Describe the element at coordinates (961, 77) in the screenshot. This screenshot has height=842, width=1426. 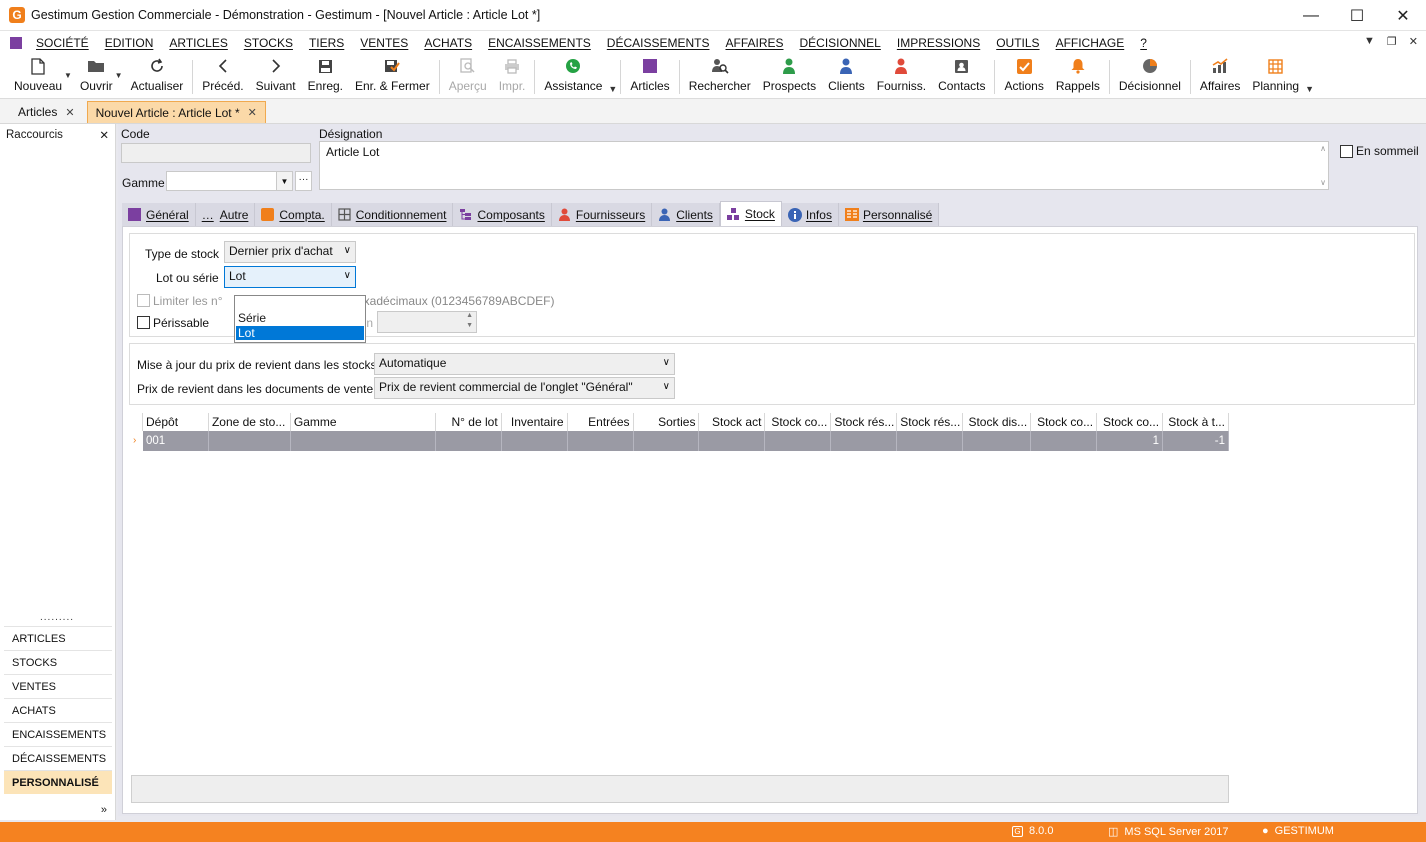
I see `contacts-button: Contacts` at that location.